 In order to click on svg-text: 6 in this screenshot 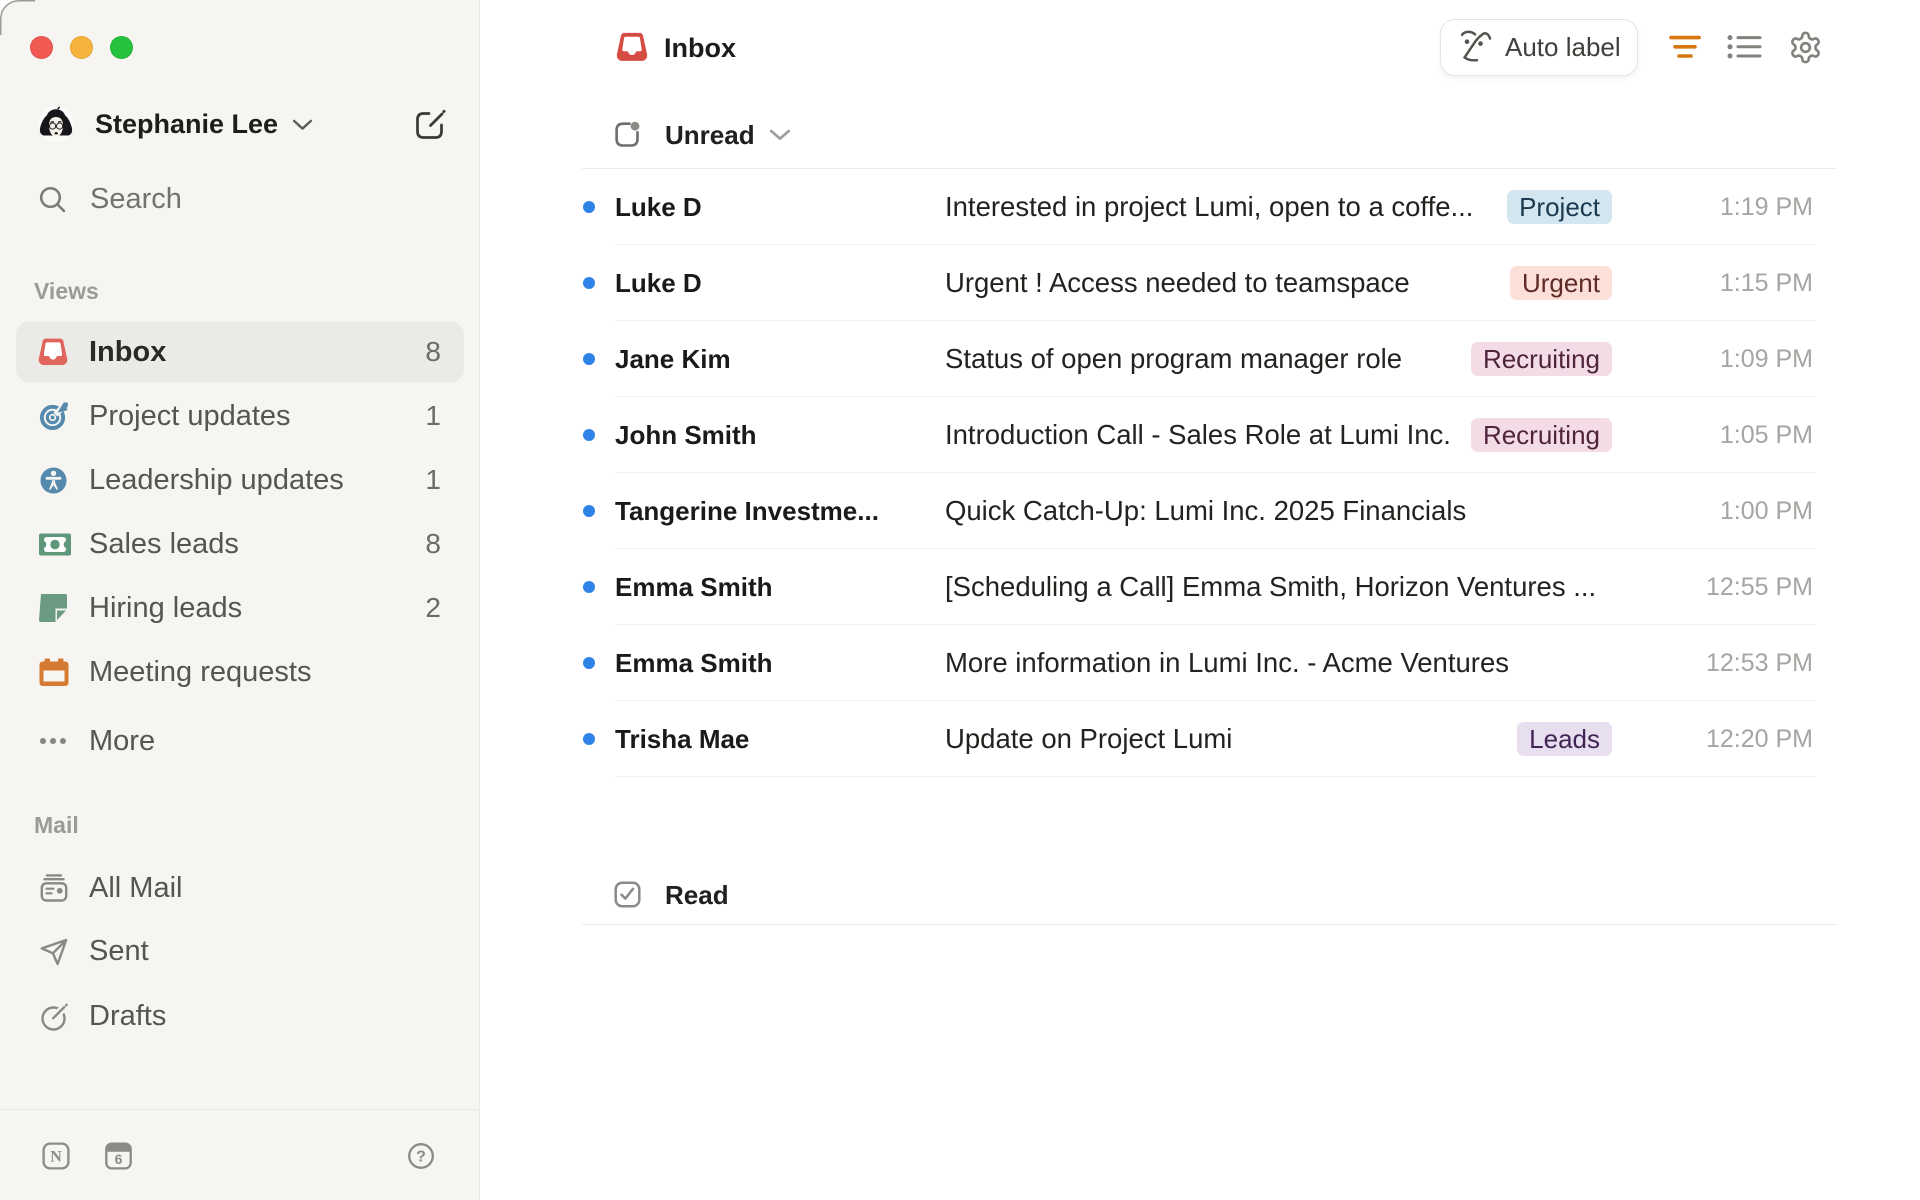, I will do `click(119, 1159)`.